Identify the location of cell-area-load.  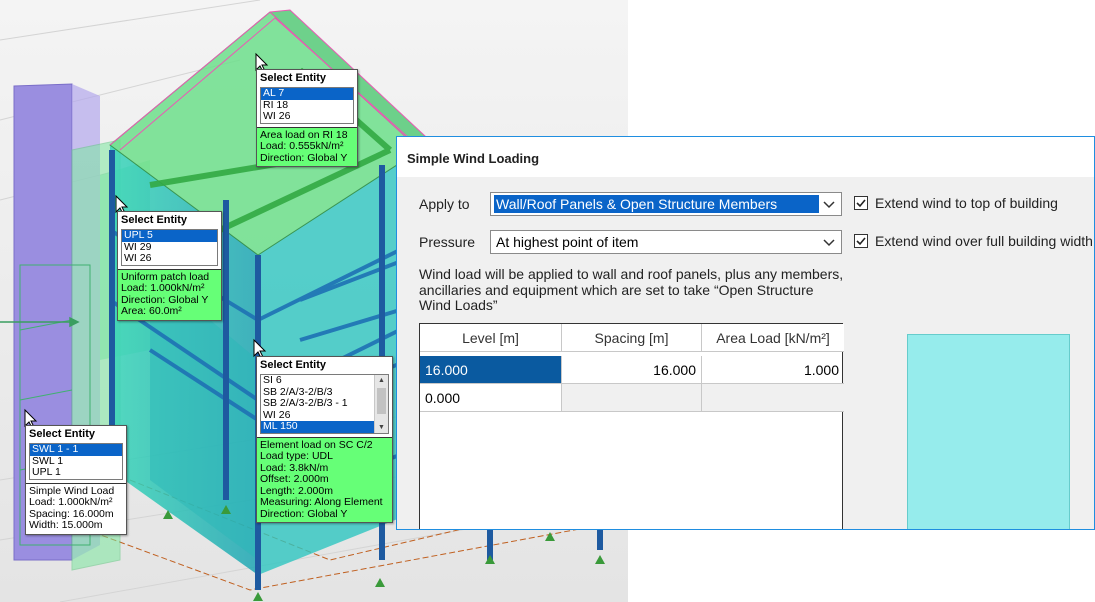
(773, 398).